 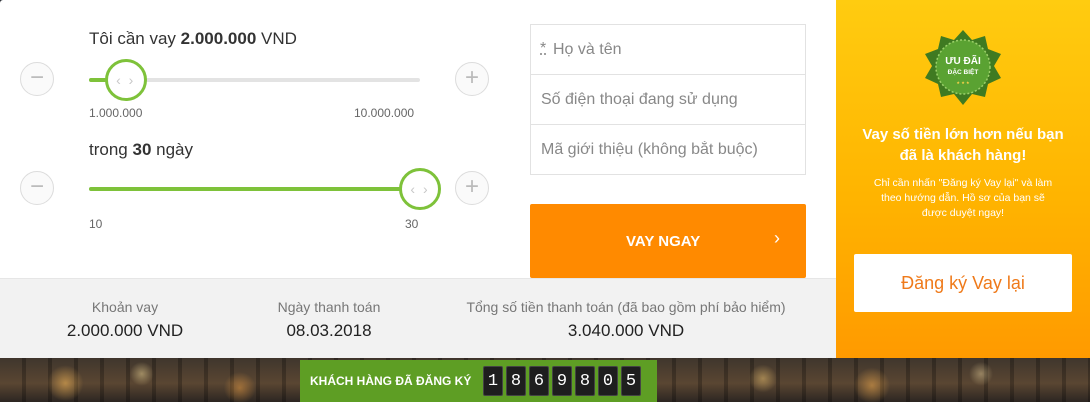 I want to click on loan-amount-unit: VND, so click(x=279, y=38).